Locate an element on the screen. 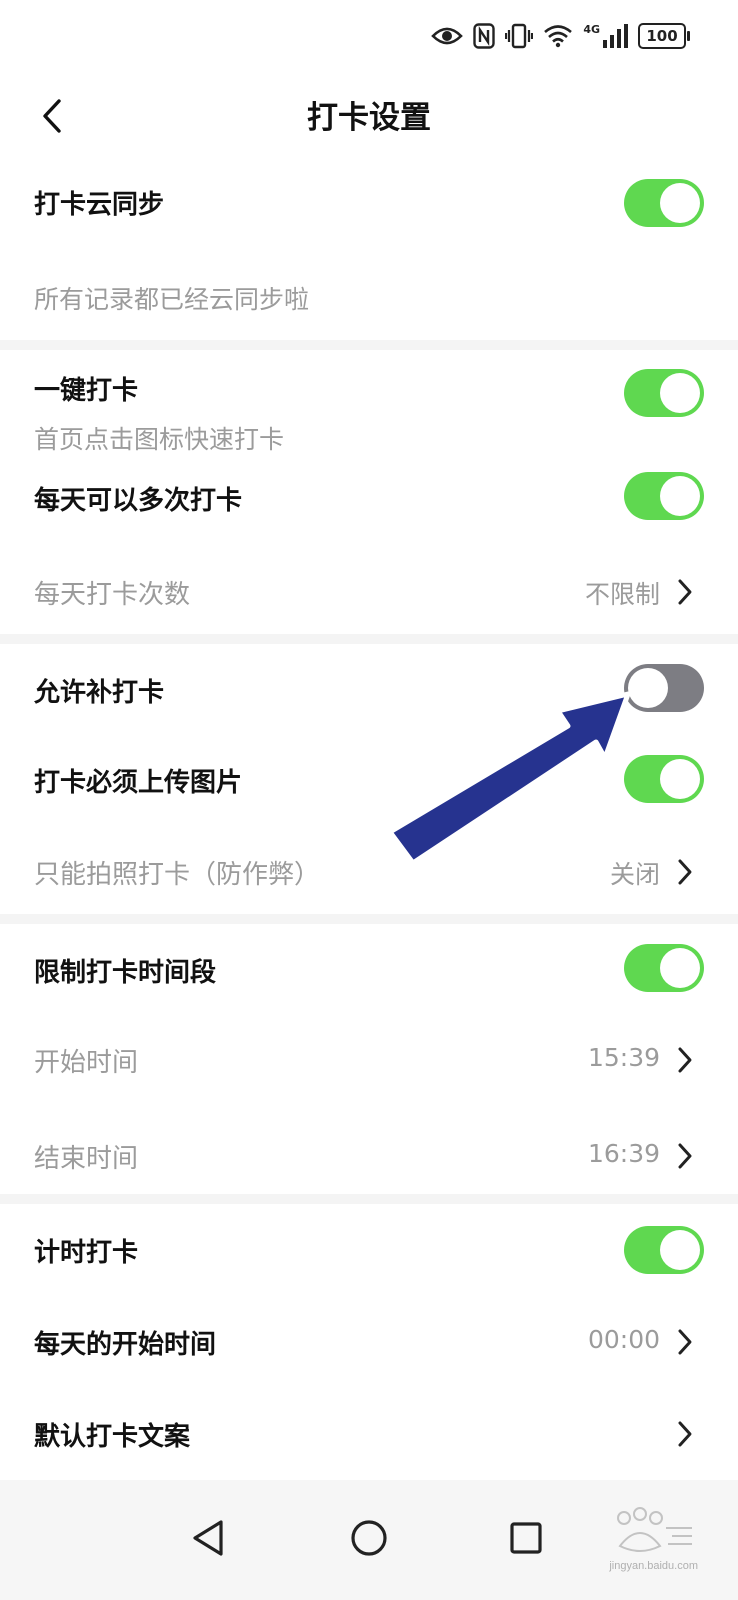 The width and height of the screenshot is (738, 1600). battery-icon: 100 is located at coordinates (664, 36).